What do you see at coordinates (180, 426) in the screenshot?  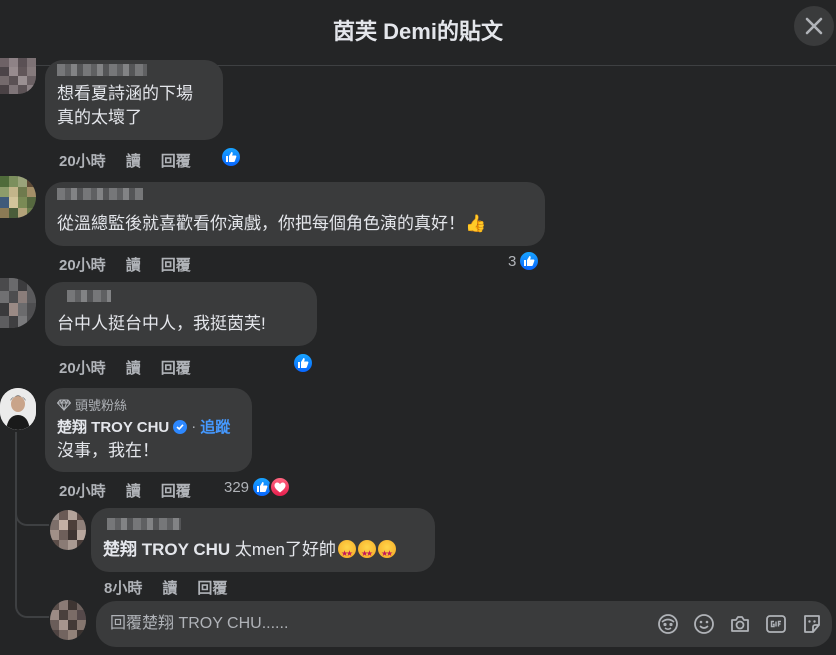 I see `verified-icon` at bounding box center [180, 426].